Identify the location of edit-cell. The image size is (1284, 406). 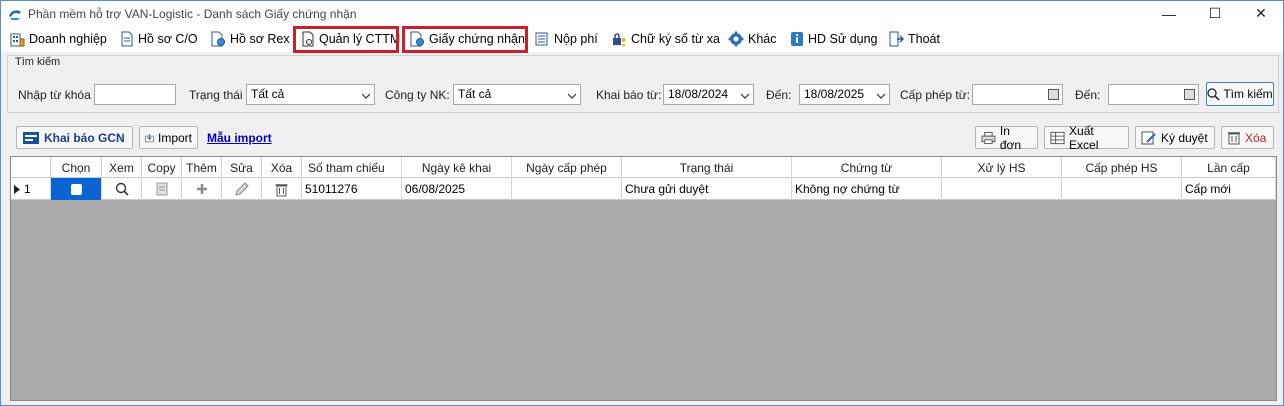
(242, 189).